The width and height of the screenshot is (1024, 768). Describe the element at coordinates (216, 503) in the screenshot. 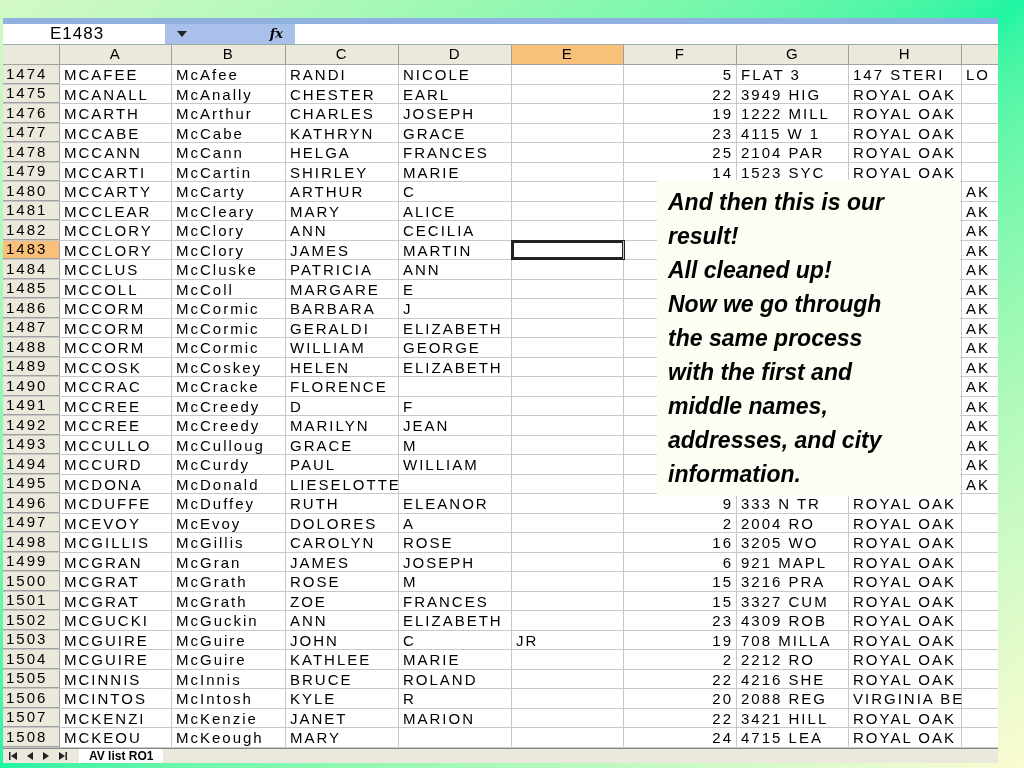

I see `table-cell: McDuffey` at that location.